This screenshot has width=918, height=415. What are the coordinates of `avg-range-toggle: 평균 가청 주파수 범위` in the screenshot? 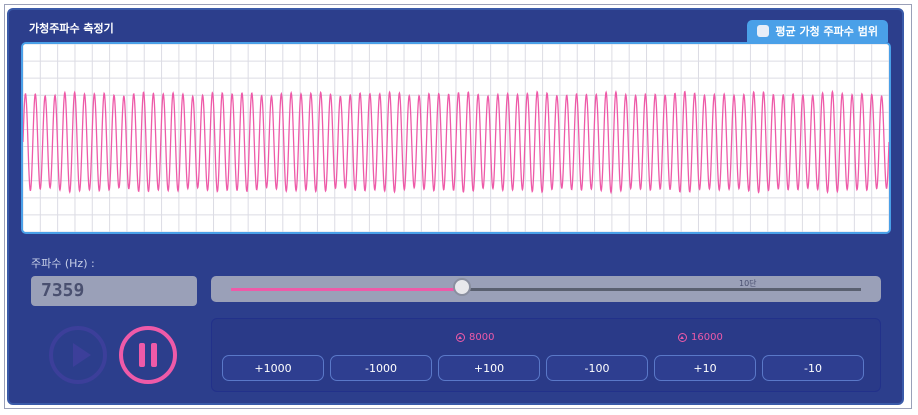 It's located at (817, 31).